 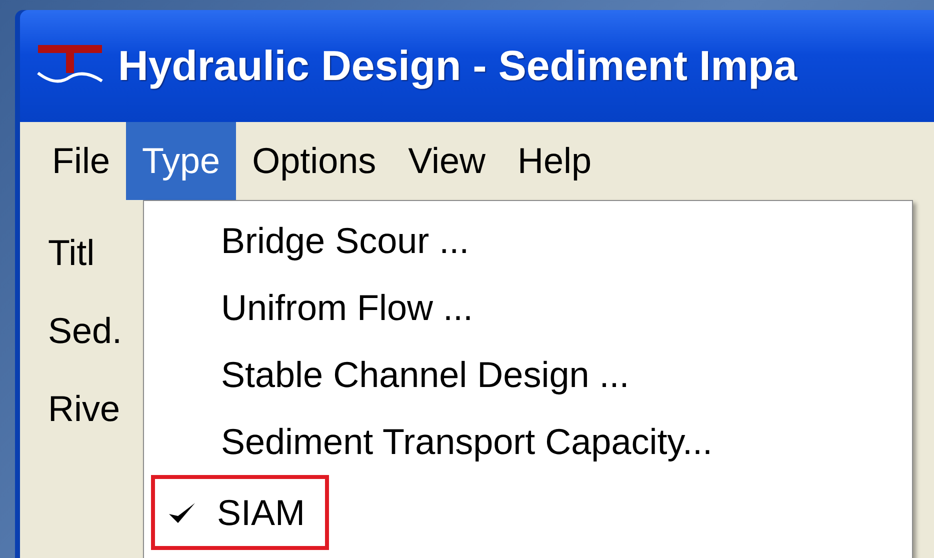 What do you see at coordinates (555, 161) in the screenshot?
I see `menu-item: Help` at bounding box center [555, 161].